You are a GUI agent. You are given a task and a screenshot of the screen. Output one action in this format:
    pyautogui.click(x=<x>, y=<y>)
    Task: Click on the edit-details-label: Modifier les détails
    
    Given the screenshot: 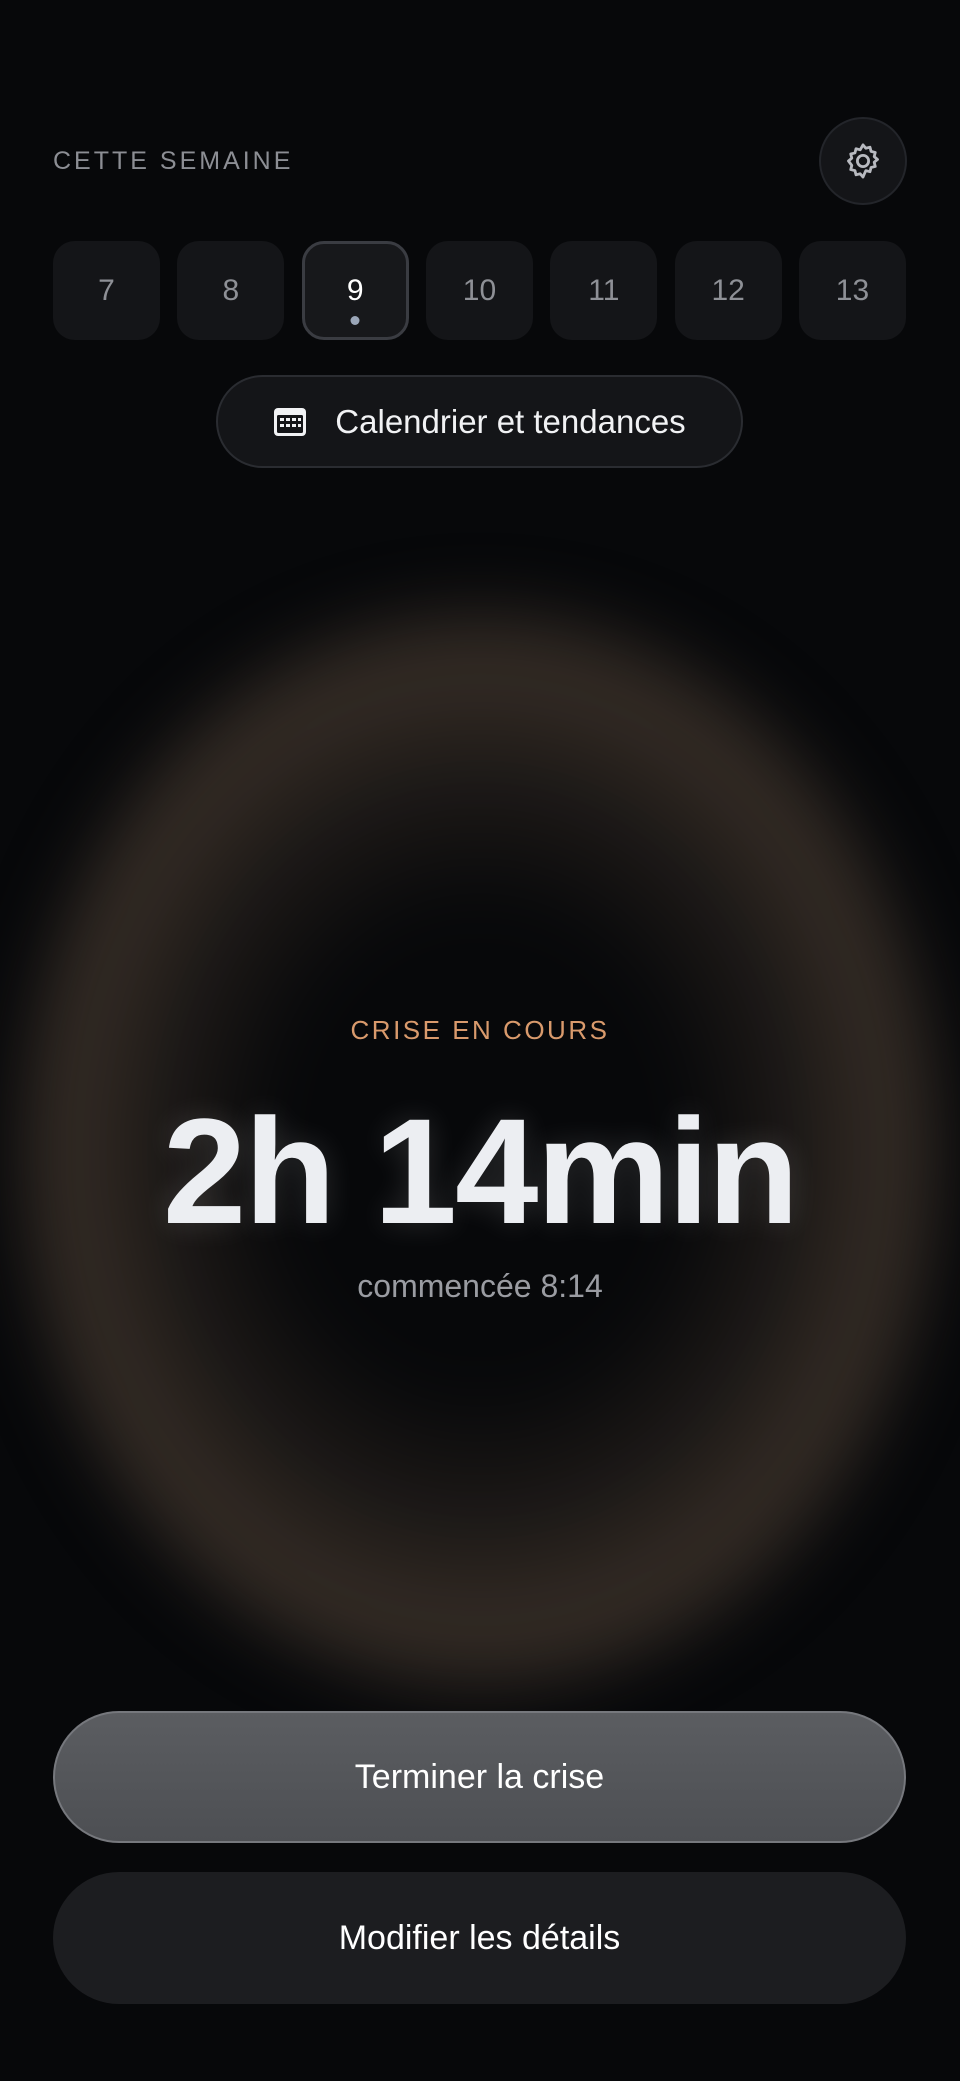 What is the action you would take?
    pyautogui.click(x=479, y=1937)
    